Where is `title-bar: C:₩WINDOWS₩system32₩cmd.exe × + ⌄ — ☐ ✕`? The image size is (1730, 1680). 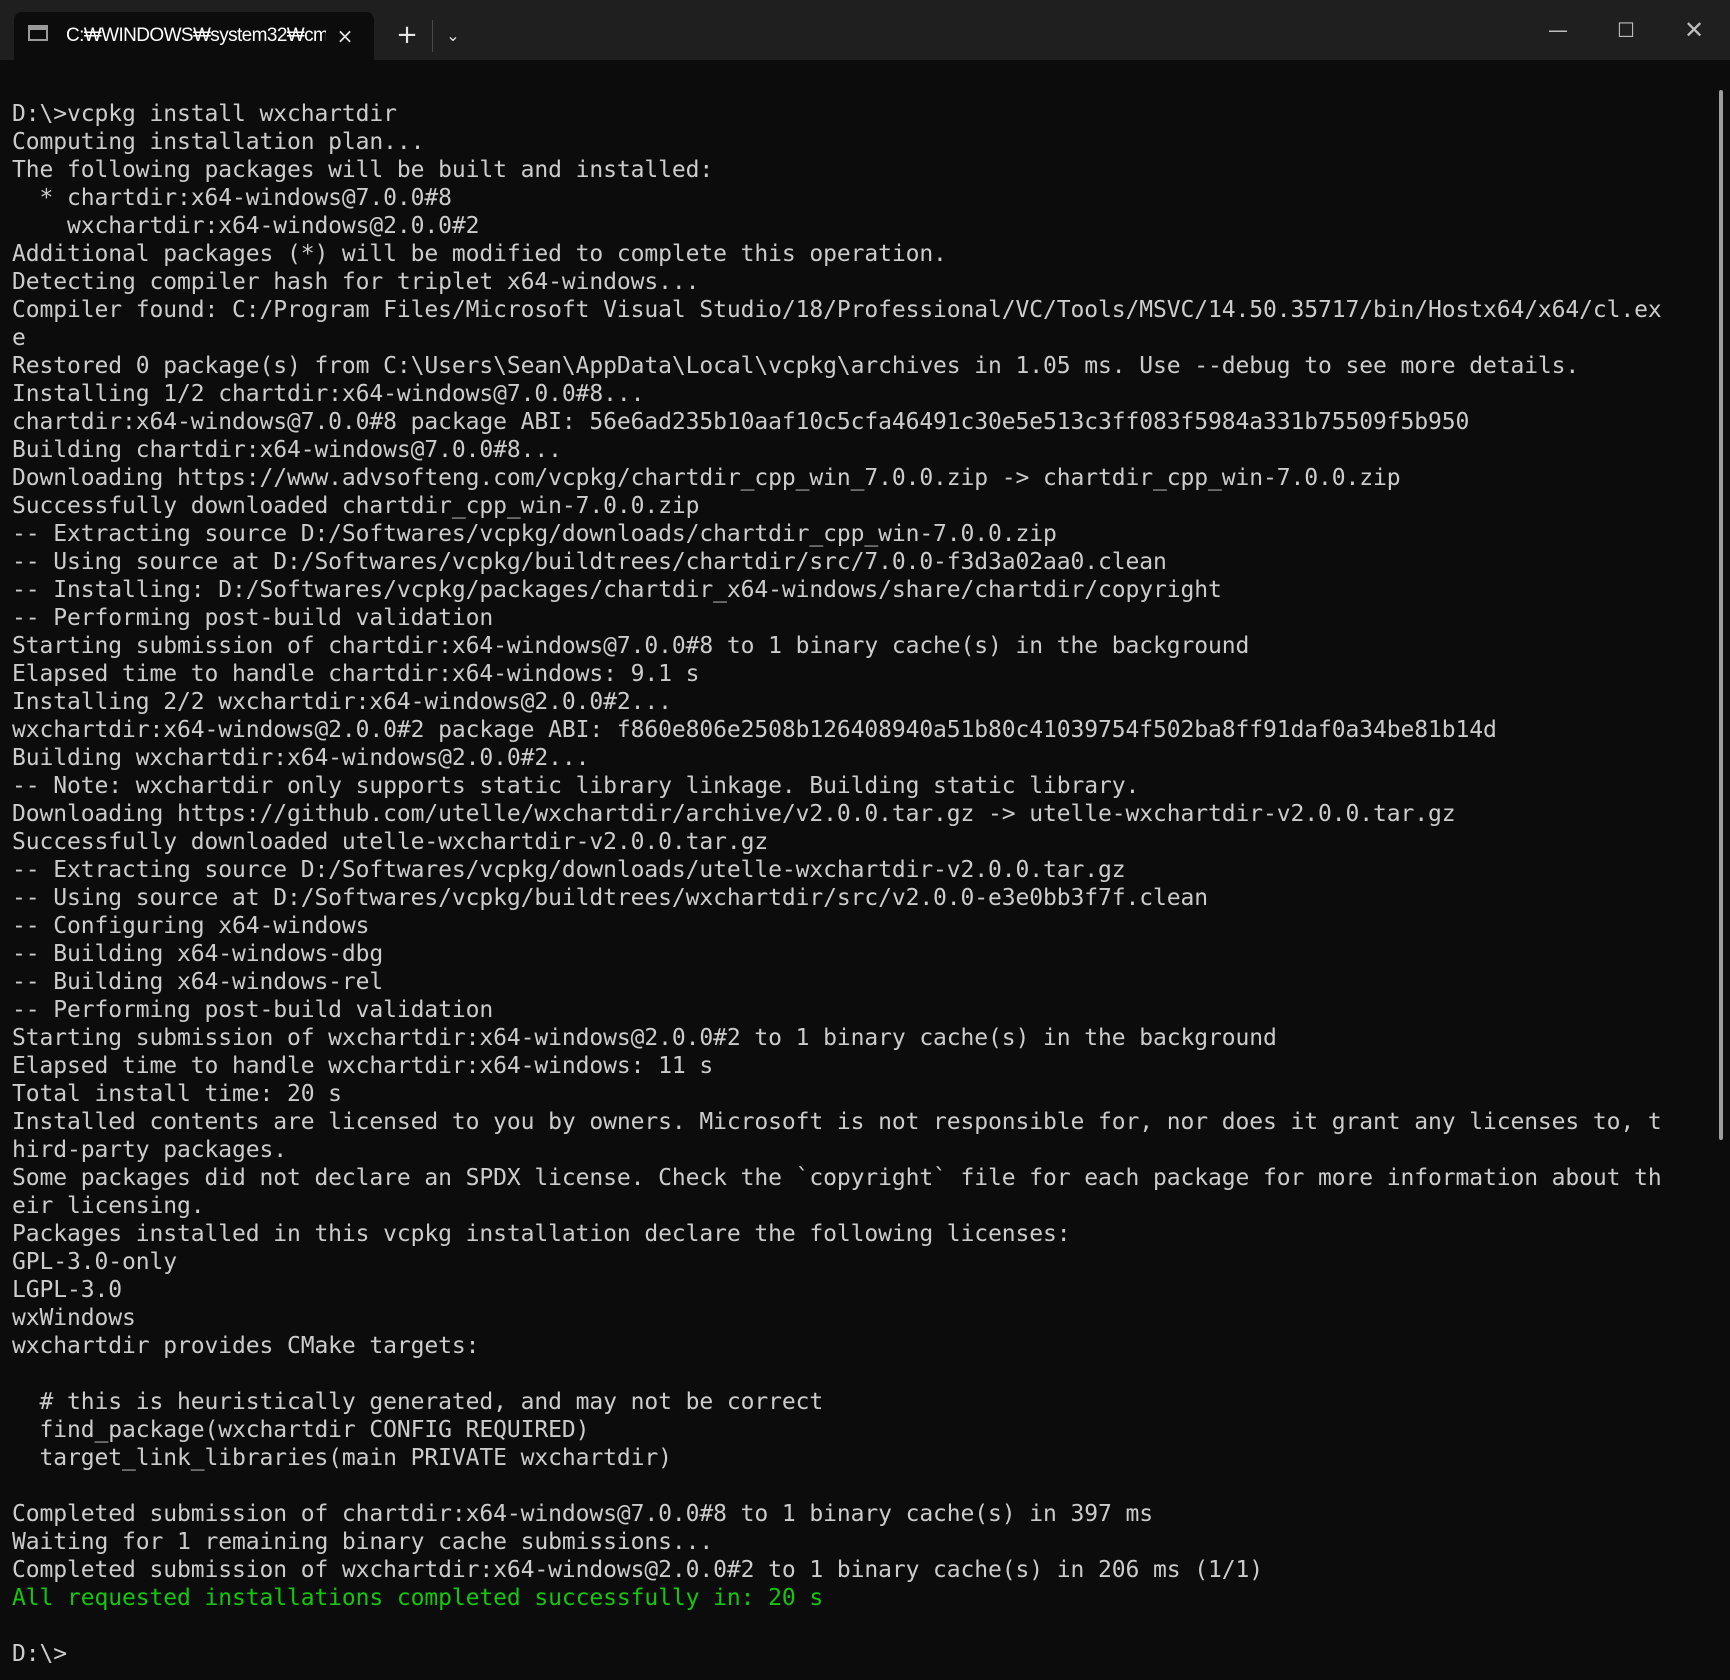 title-bar: C:₩WINDOWS₩system32₩cmd.exe × + ⌄ — ☐ ✕ is located at coordinates (865, 30).